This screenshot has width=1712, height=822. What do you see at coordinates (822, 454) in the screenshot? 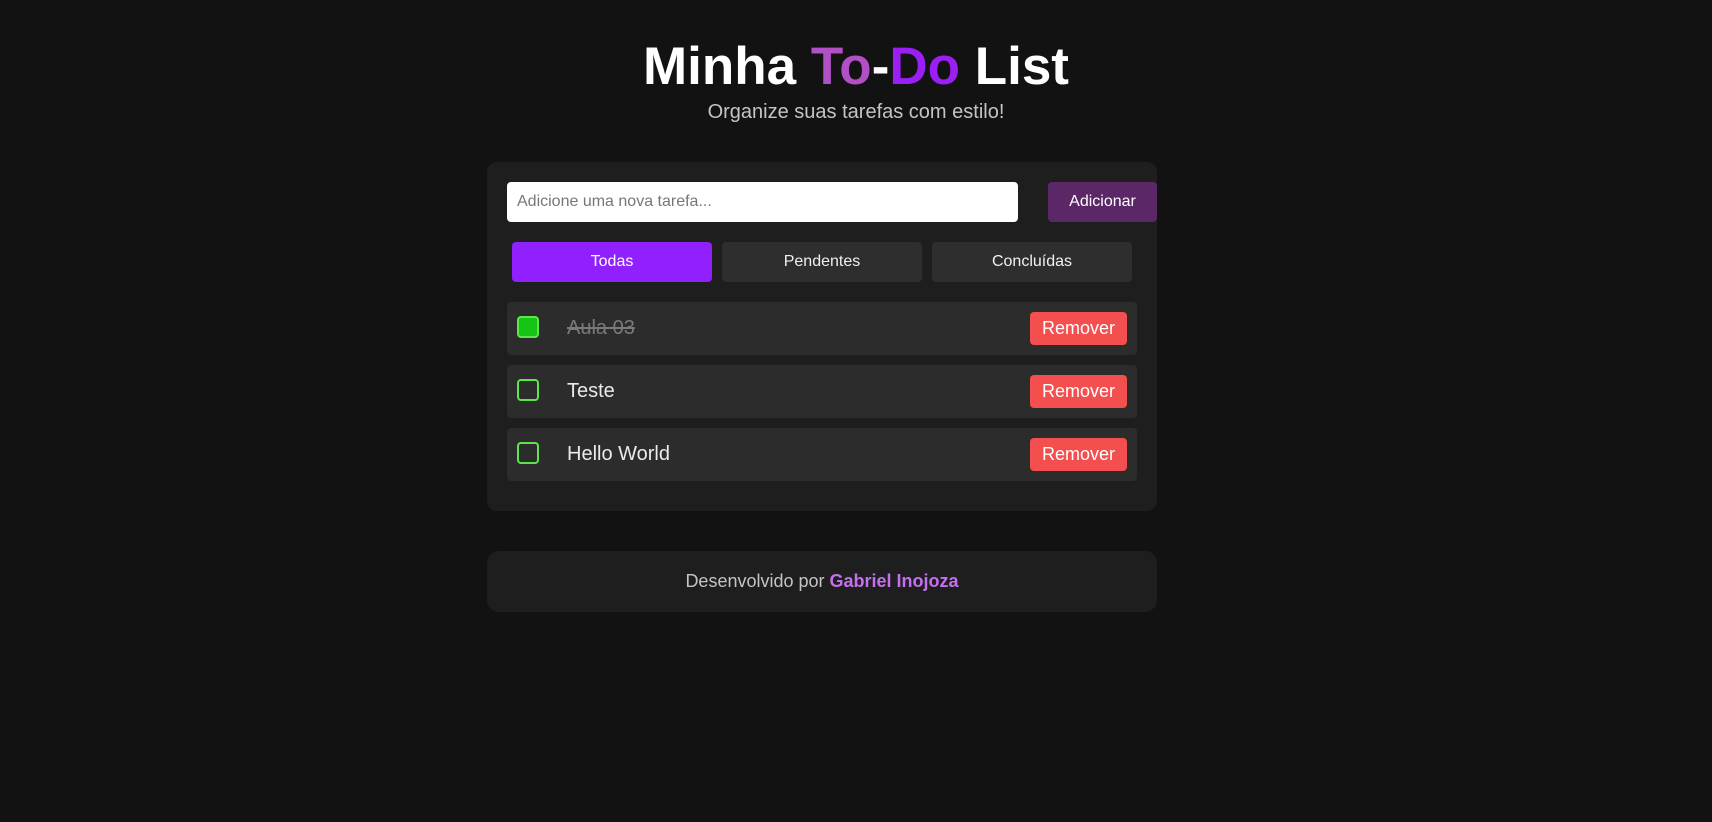
I see `task-item: Hello World Remover` at bounding box center [822, 454].